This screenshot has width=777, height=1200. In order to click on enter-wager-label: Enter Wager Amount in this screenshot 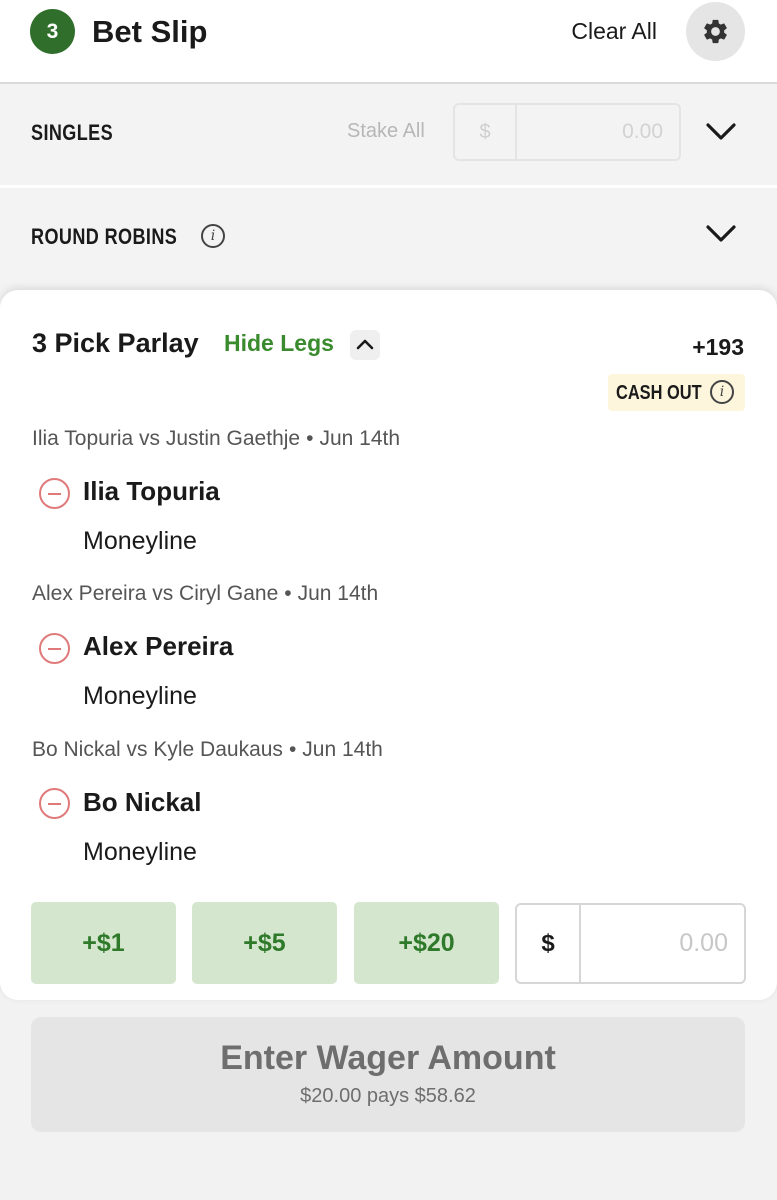, I will do `click(388, 1058)`.